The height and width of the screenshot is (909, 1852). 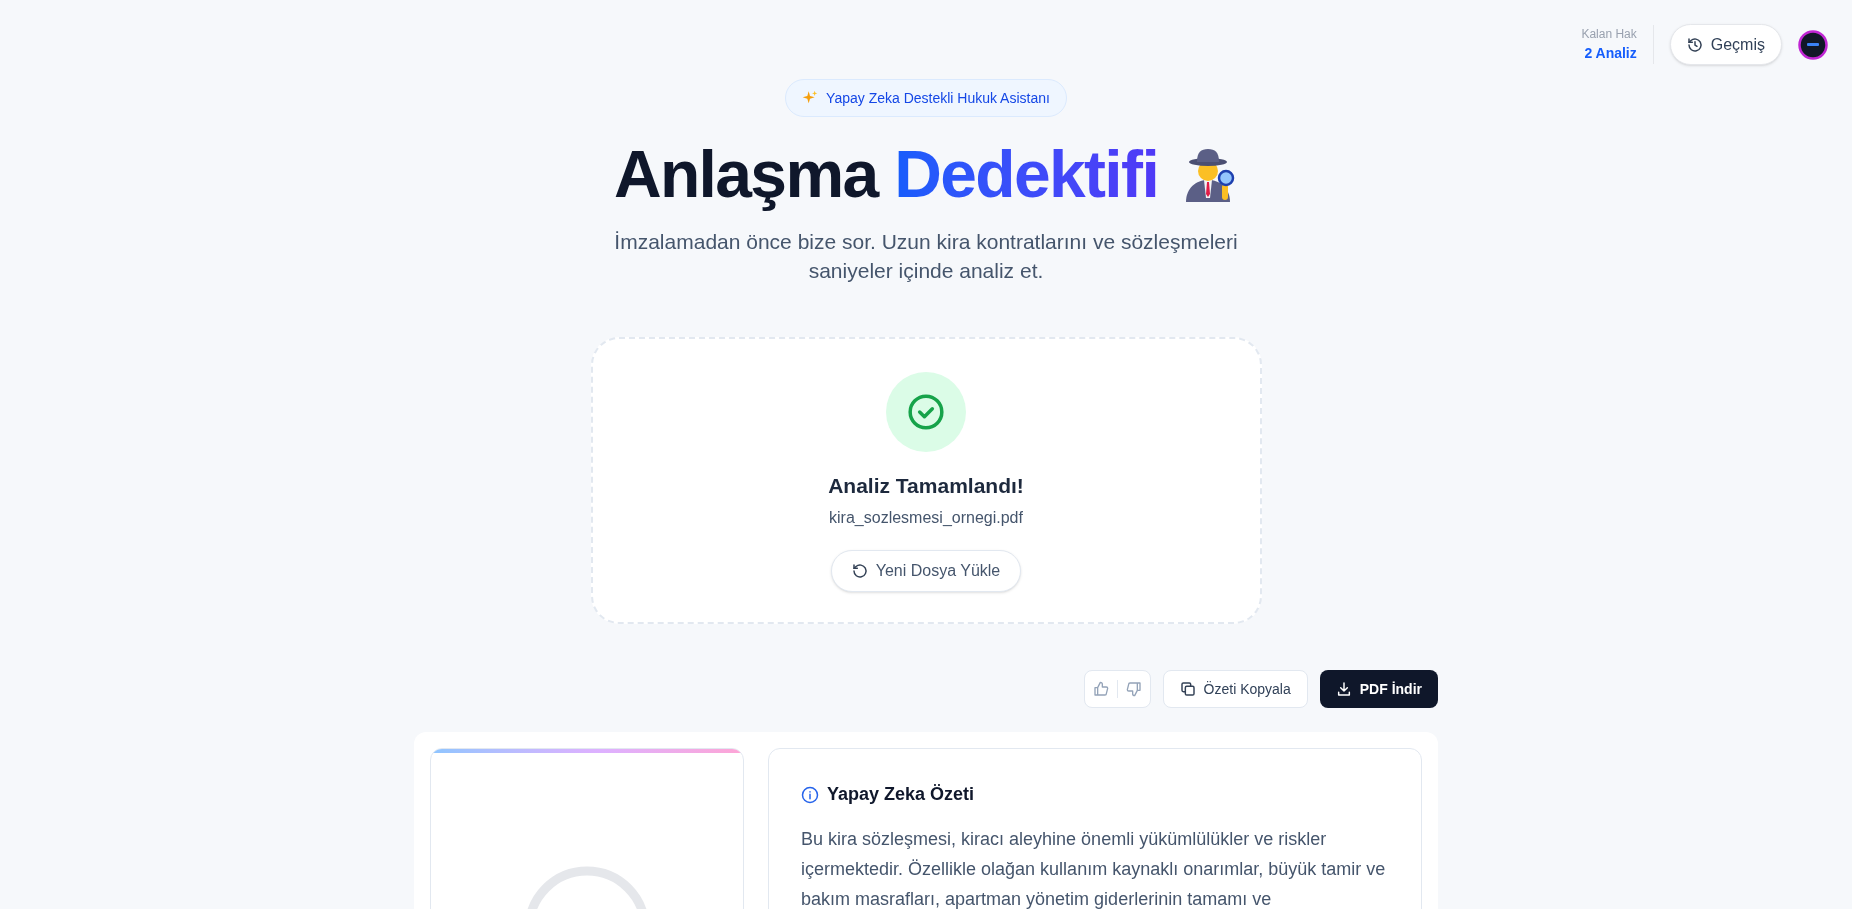 I want to click on sparkles-icon, so click(x=810, y=98).